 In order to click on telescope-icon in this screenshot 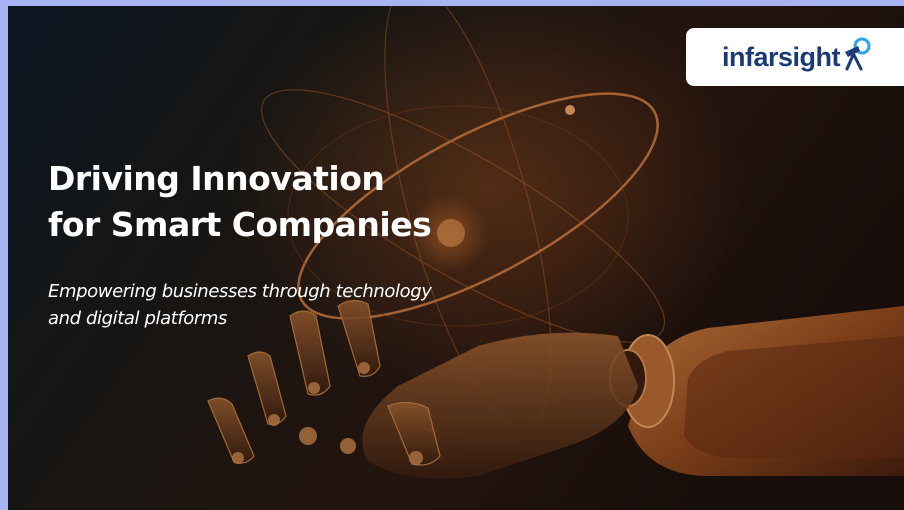, I will do `click(858, 54)`.